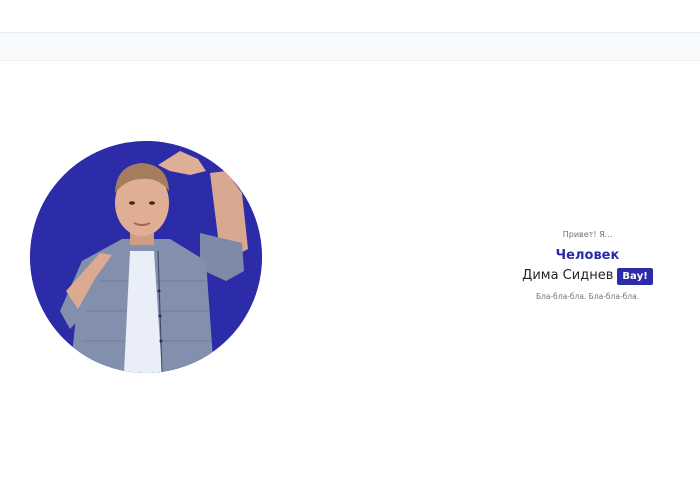 This screenshot has width=700, height=500. I want to click on navbar, so click(350, 46).